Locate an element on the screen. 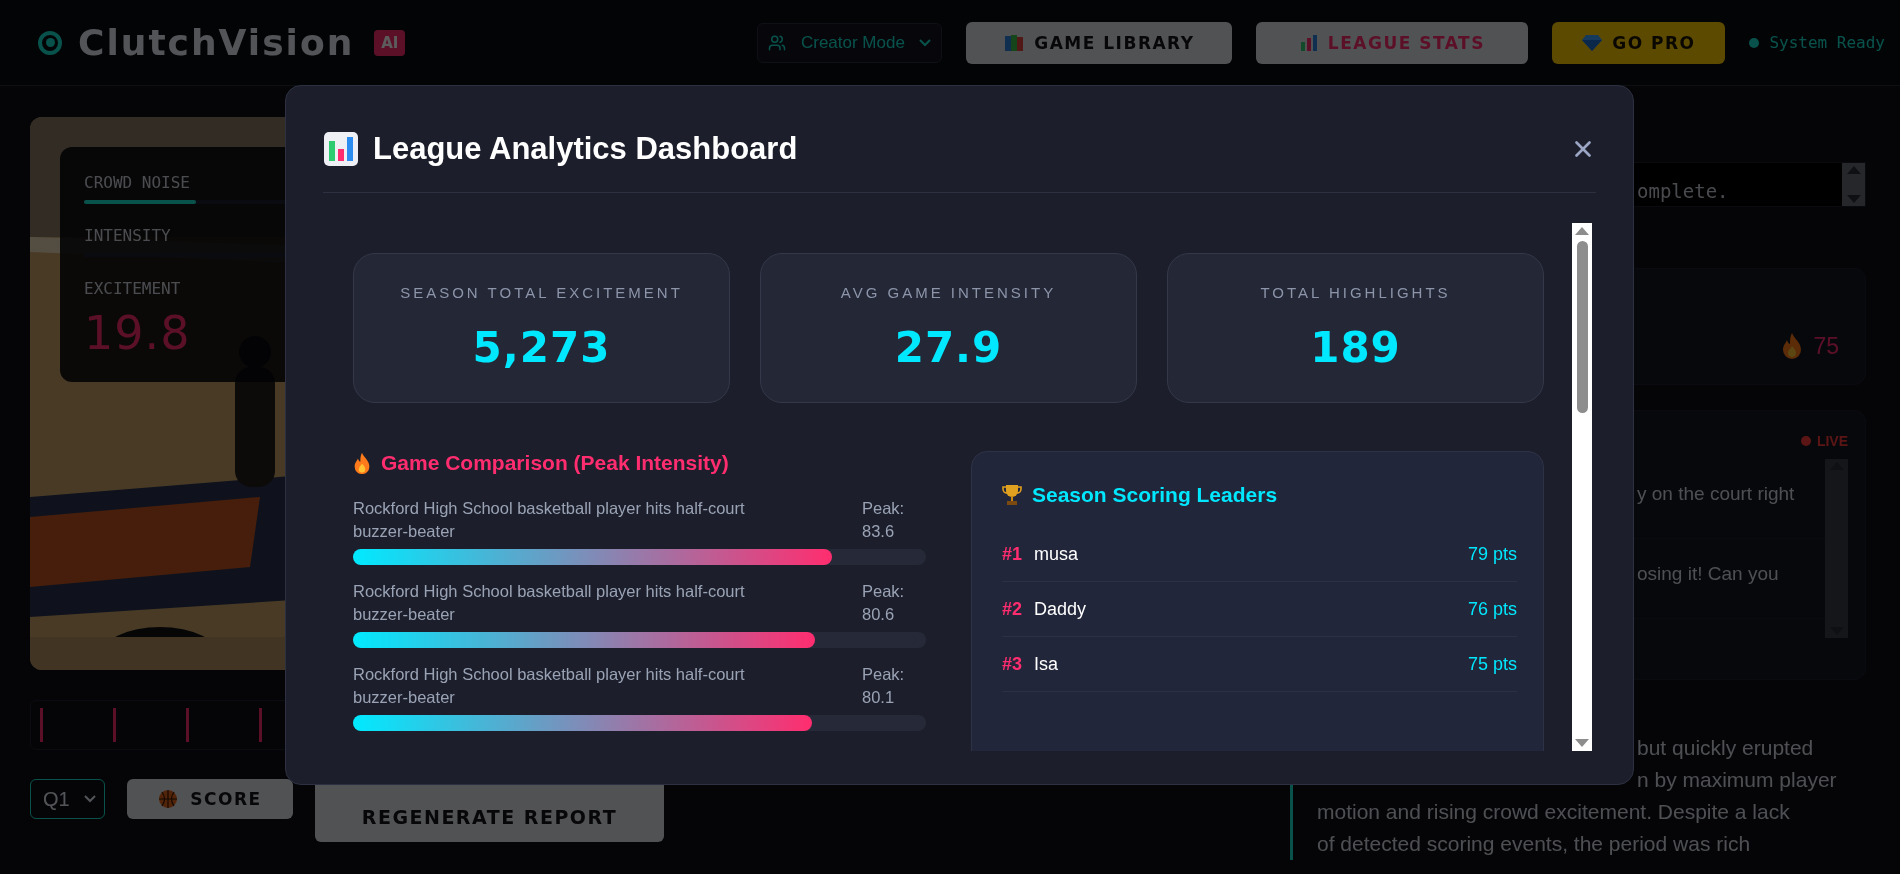 The height and width of the screenshot is (874, 1900). mode-select: Creator Mode is located at coordinates (850, 42).